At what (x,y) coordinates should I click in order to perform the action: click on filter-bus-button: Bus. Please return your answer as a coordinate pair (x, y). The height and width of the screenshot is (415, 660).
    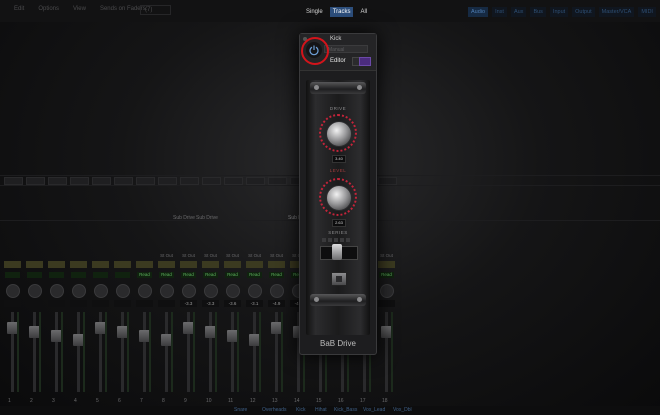
    Looking at the image, I should click on (538, 12).